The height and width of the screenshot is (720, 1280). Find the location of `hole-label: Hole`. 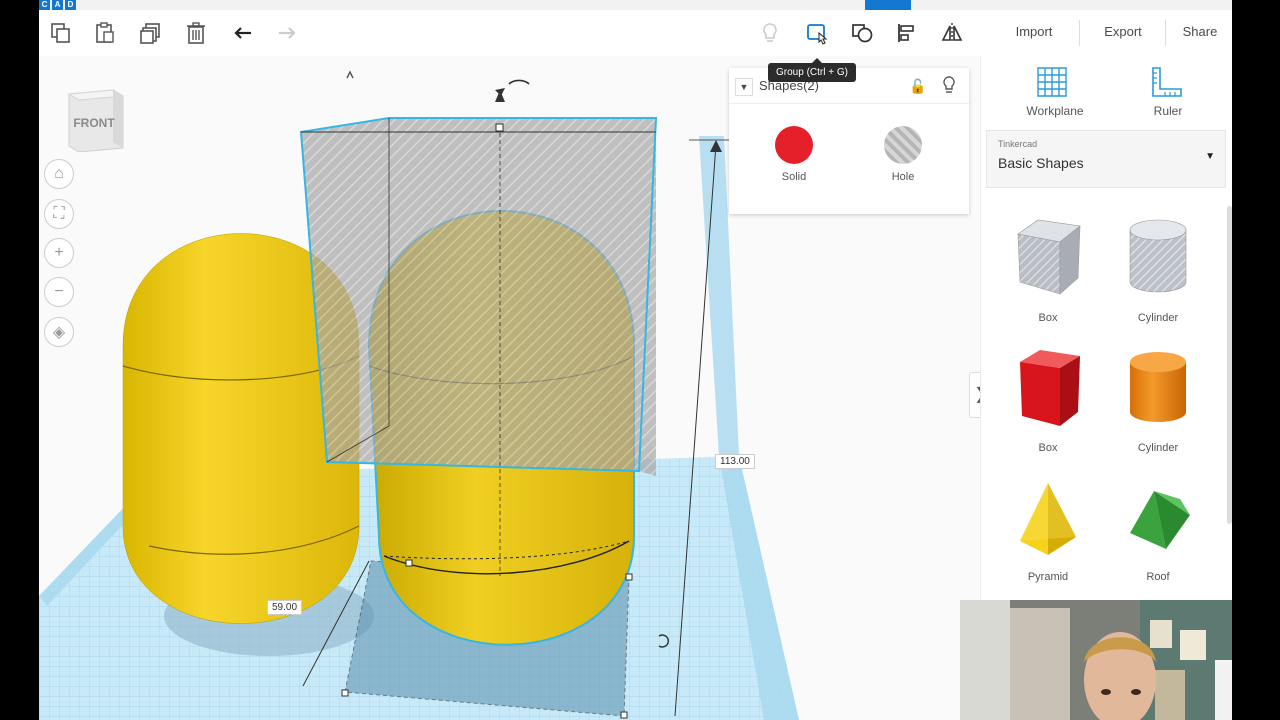

hole-label: Hole is located at coordinates (903, 177).